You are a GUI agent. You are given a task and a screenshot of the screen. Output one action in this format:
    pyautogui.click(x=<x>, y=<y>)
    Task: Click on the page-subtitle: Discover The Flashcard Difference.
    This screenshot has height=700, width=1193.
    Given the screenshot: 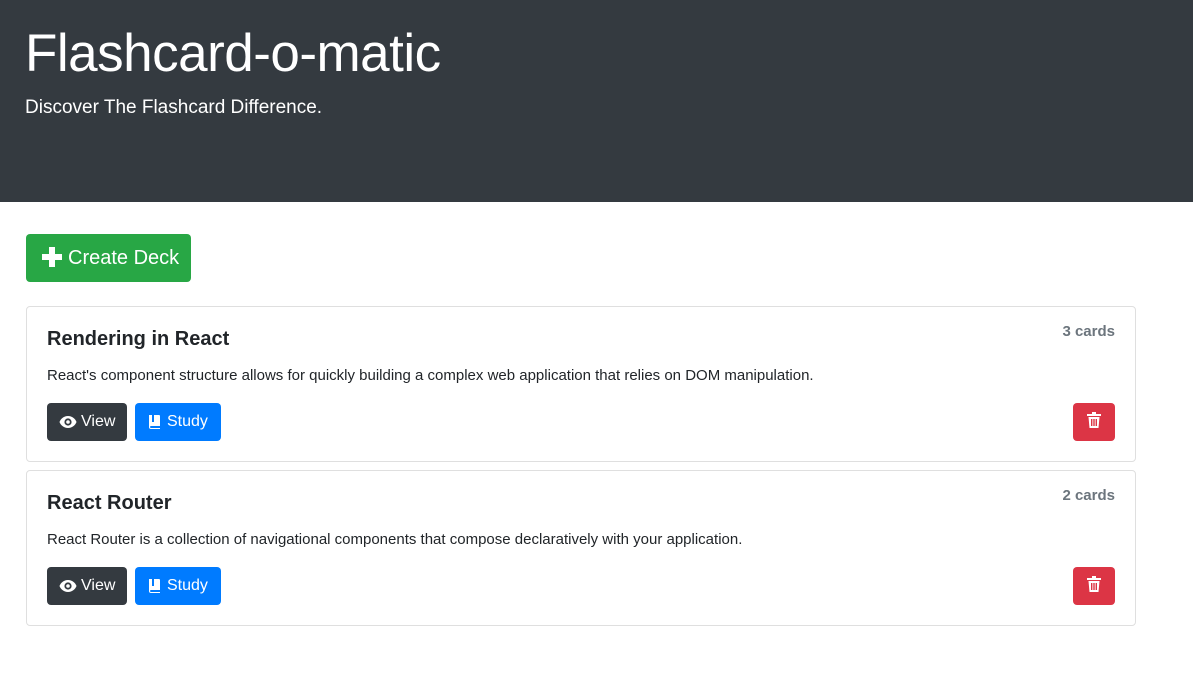 What is the action you would take?
    pyautogui.click(x=174, y=107)
    